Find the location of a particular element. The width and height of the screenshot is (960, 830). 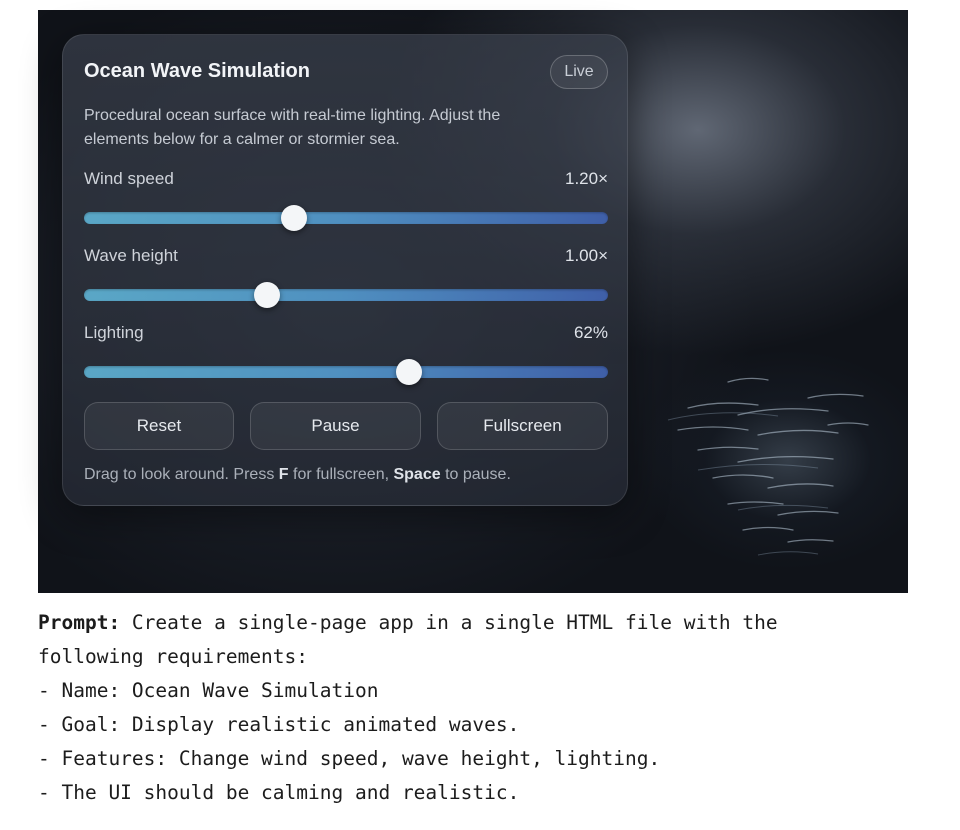

fullscreen-button: Fullscreen is located at coordinates (522, 426).